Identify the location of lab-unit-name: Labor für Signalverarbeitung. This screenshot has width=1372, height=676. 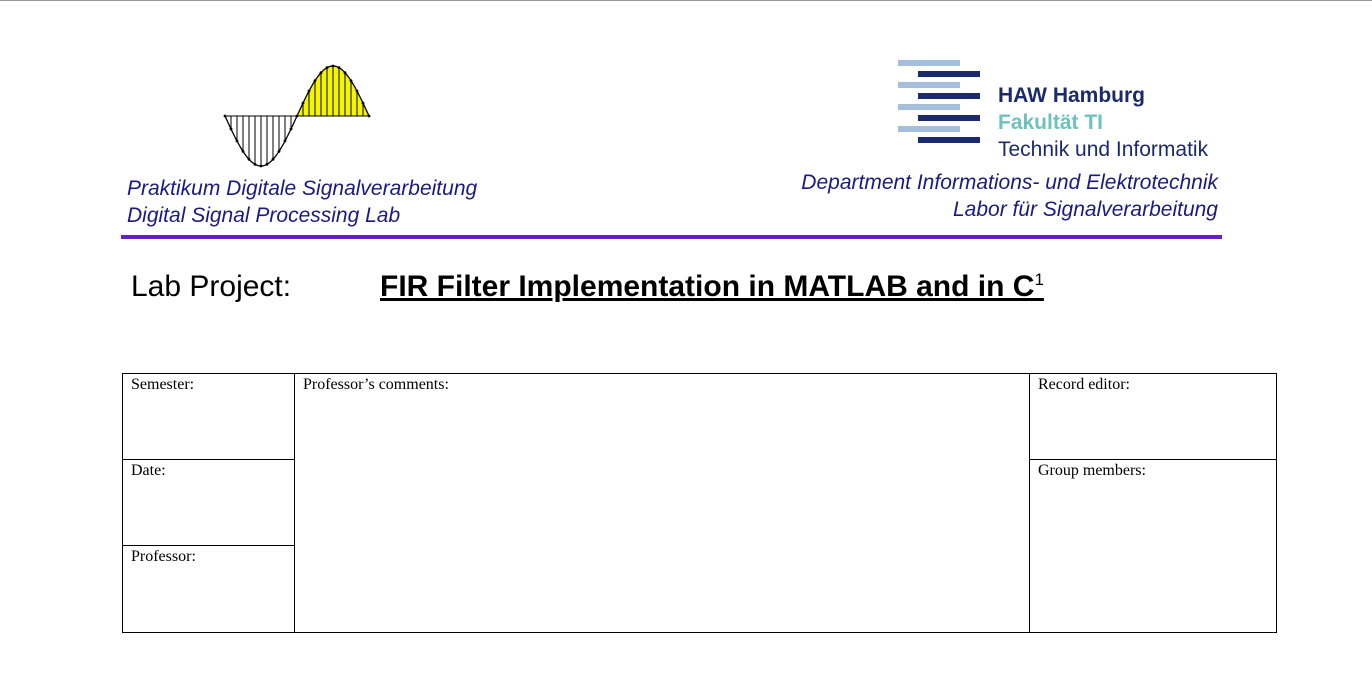
(1085, 209).